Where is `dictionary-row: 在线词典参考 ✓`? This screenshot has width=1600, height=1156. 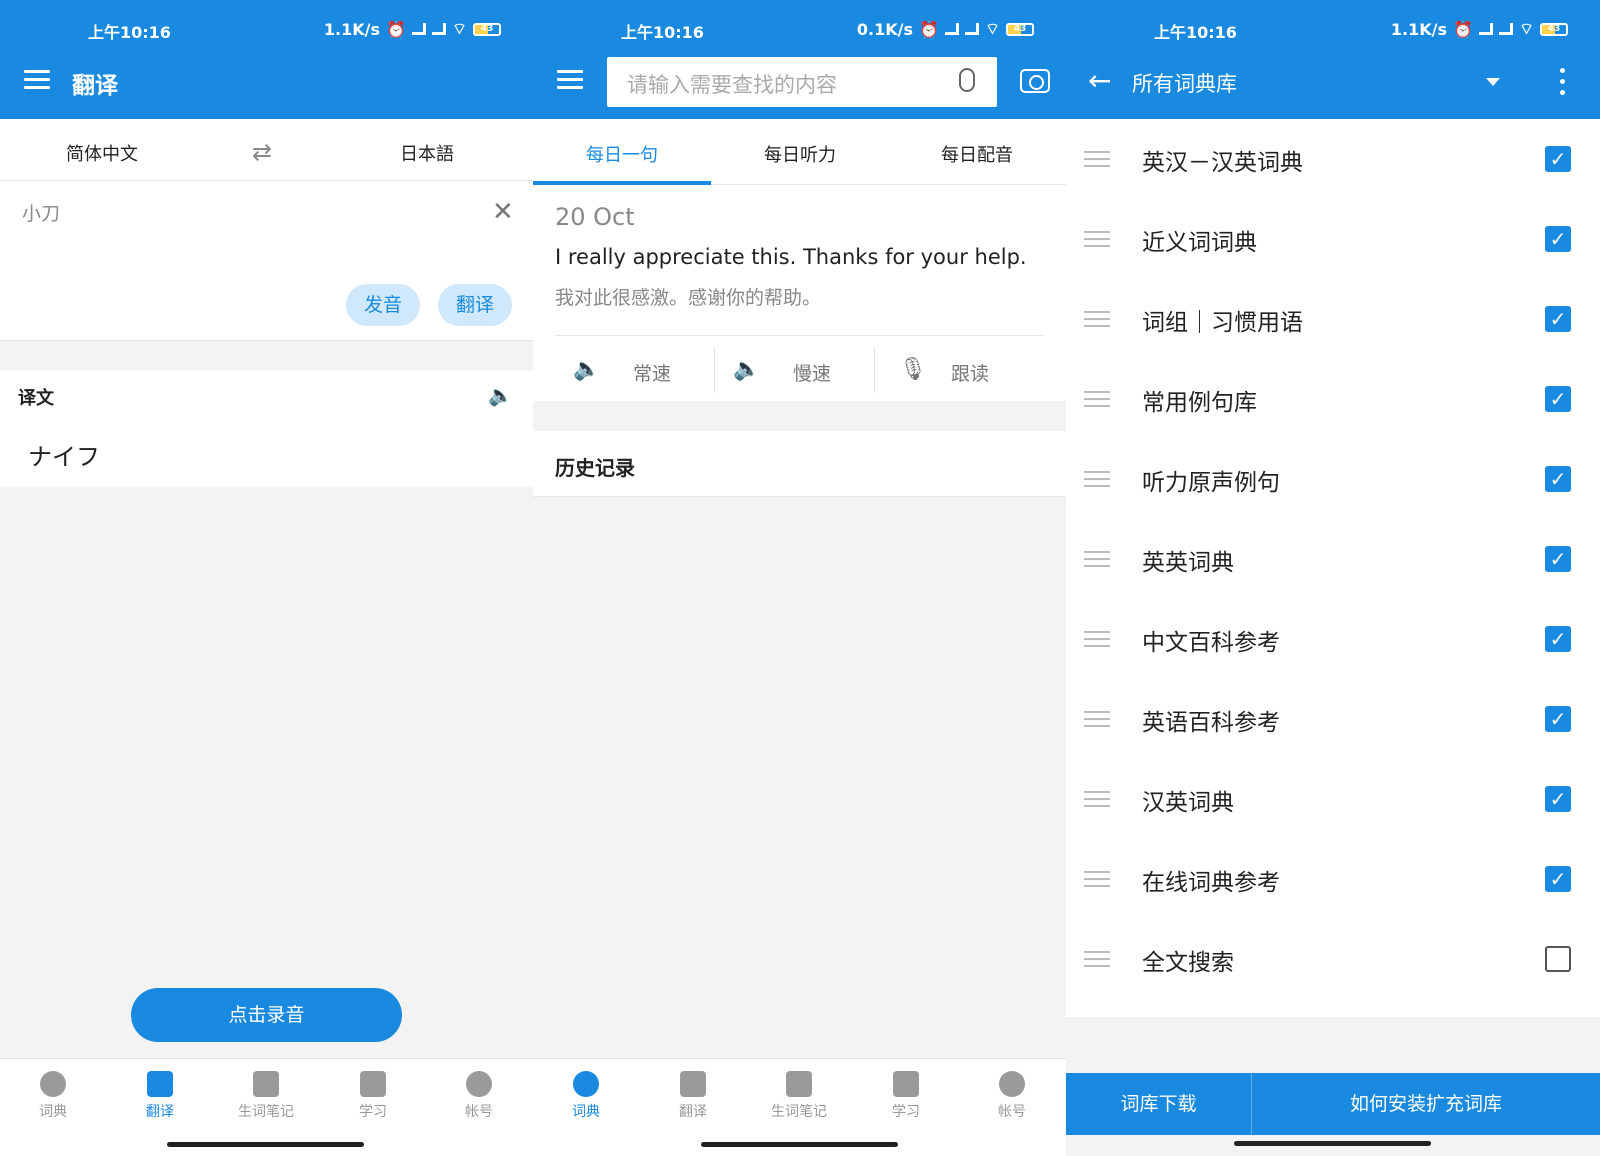
dictionary-row: 在线词典参考 ✓ is located at coordinates (1333, 879).